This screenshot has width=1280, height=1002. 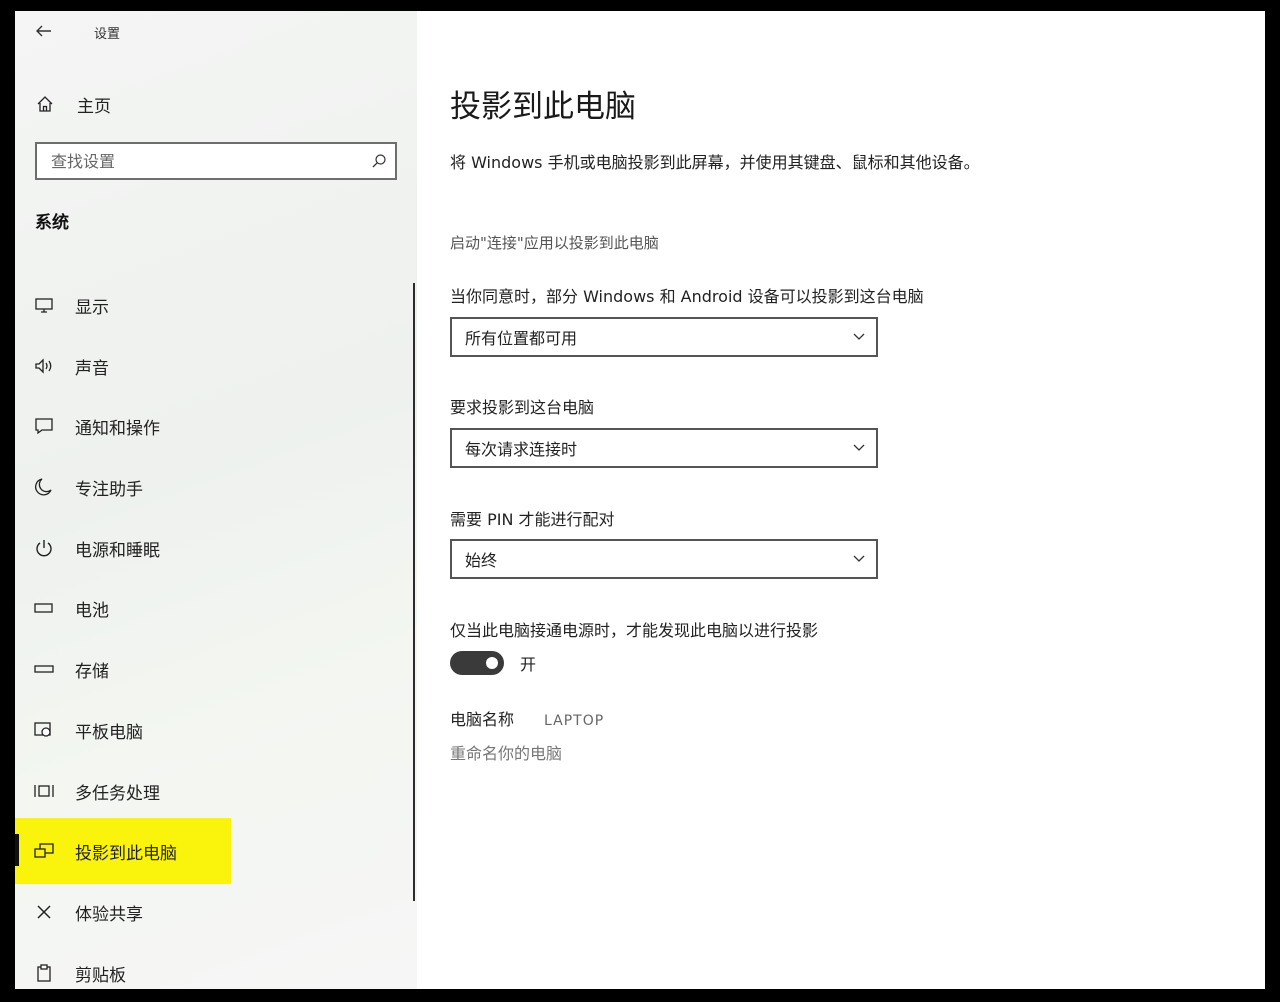 What do you see at coordinates (574, 721) in the screenshot?
I see `pc-name-value: LAPTOP` at bounding box center [574, 721].